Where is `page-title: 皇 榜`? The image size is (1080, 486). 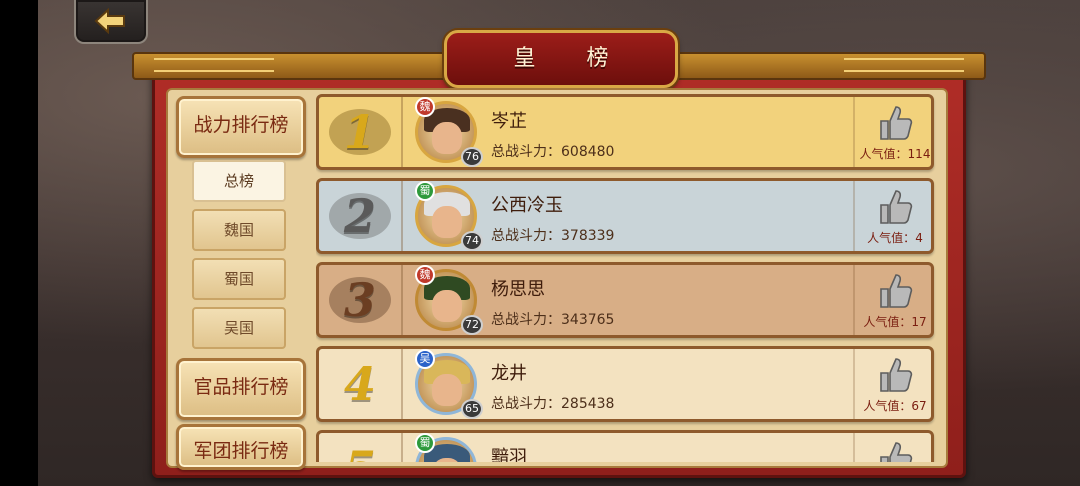
page-title: 皇 榜 is located at coordinates (572, 58).